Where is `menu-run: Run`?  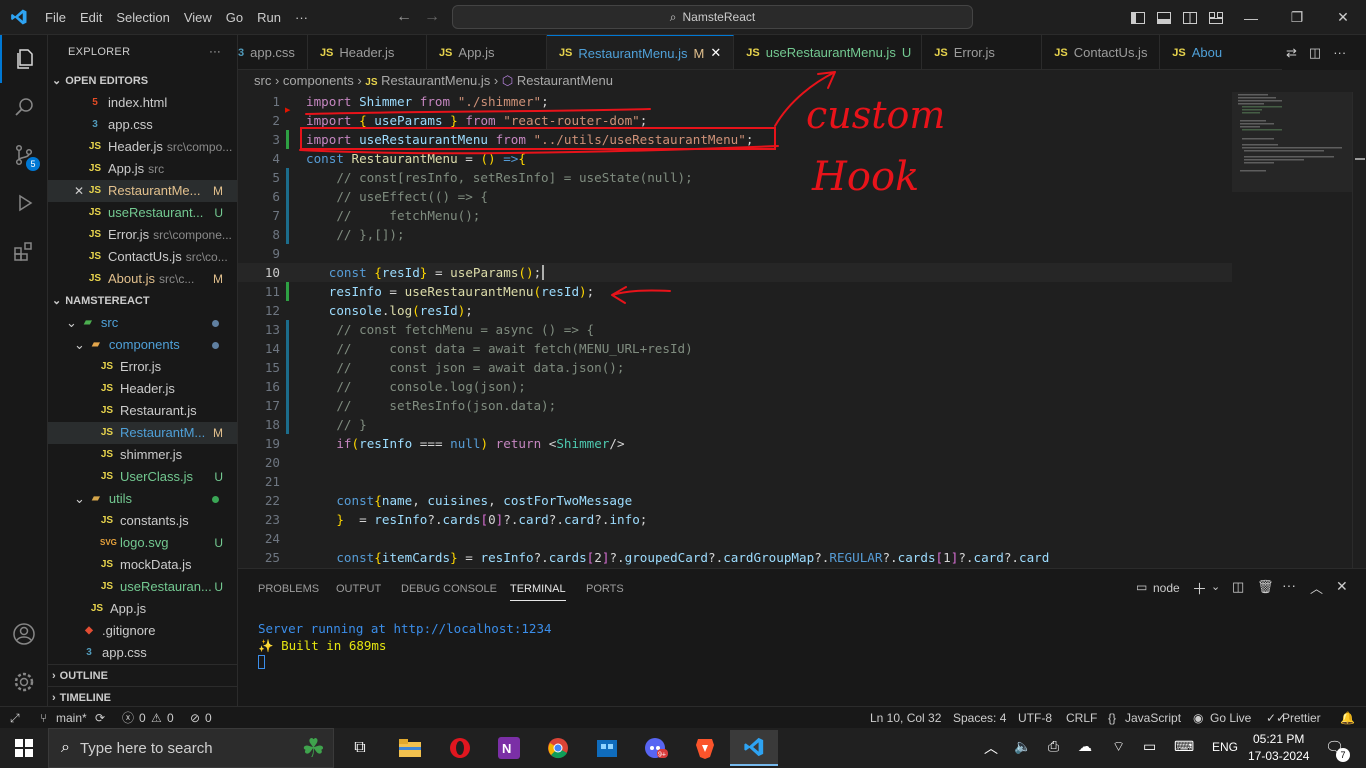
menu-run: Run is located at coordinates (269, 17).